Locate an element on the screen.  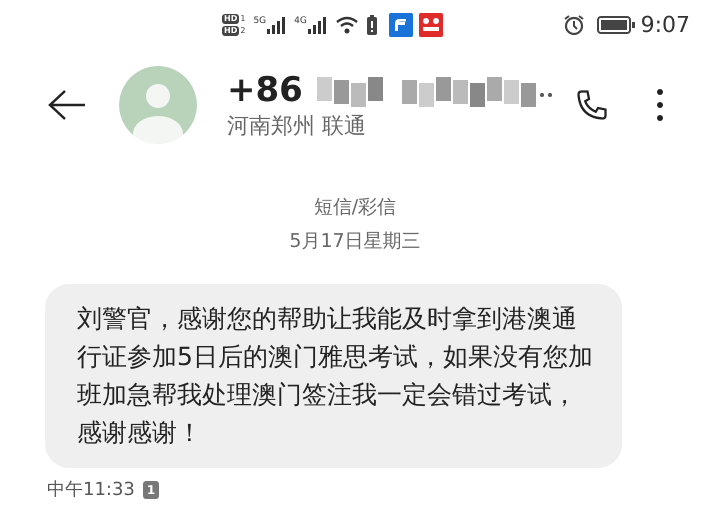
sim-slot-label: 1 is located at coordinates (243, 19).